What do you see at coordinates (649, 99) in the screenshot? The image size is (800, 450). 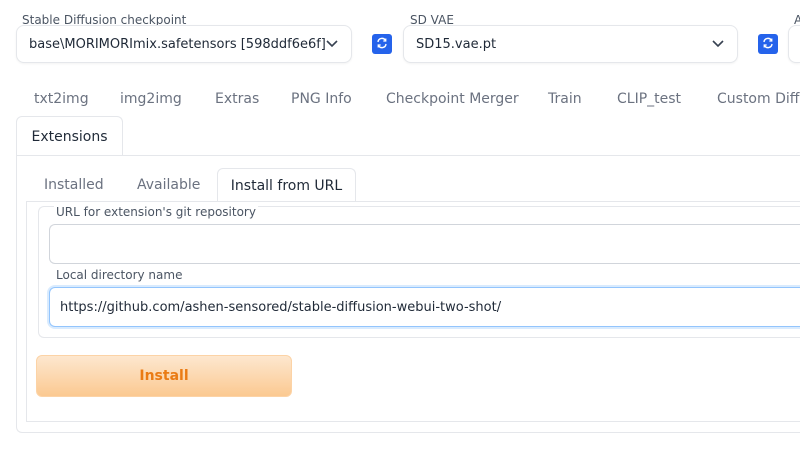 I see `tab-clip-test: CLIP_test` at bounding box center [649, 99].